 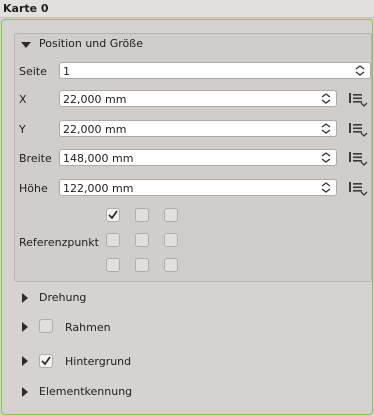 What do you see at coordinates (23, 99) in the screenshot?
I see `x-label: X` at bounding box center [23, 99].